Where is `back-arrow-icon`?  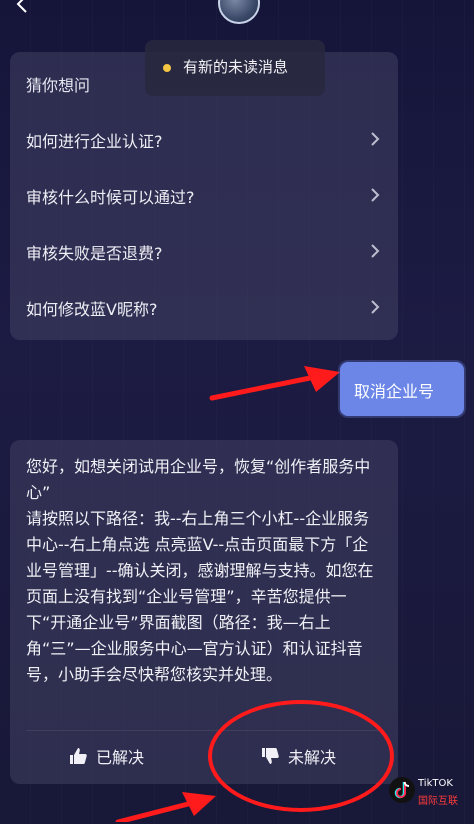 back-arrow-icon is located at coordinates (23, 7).